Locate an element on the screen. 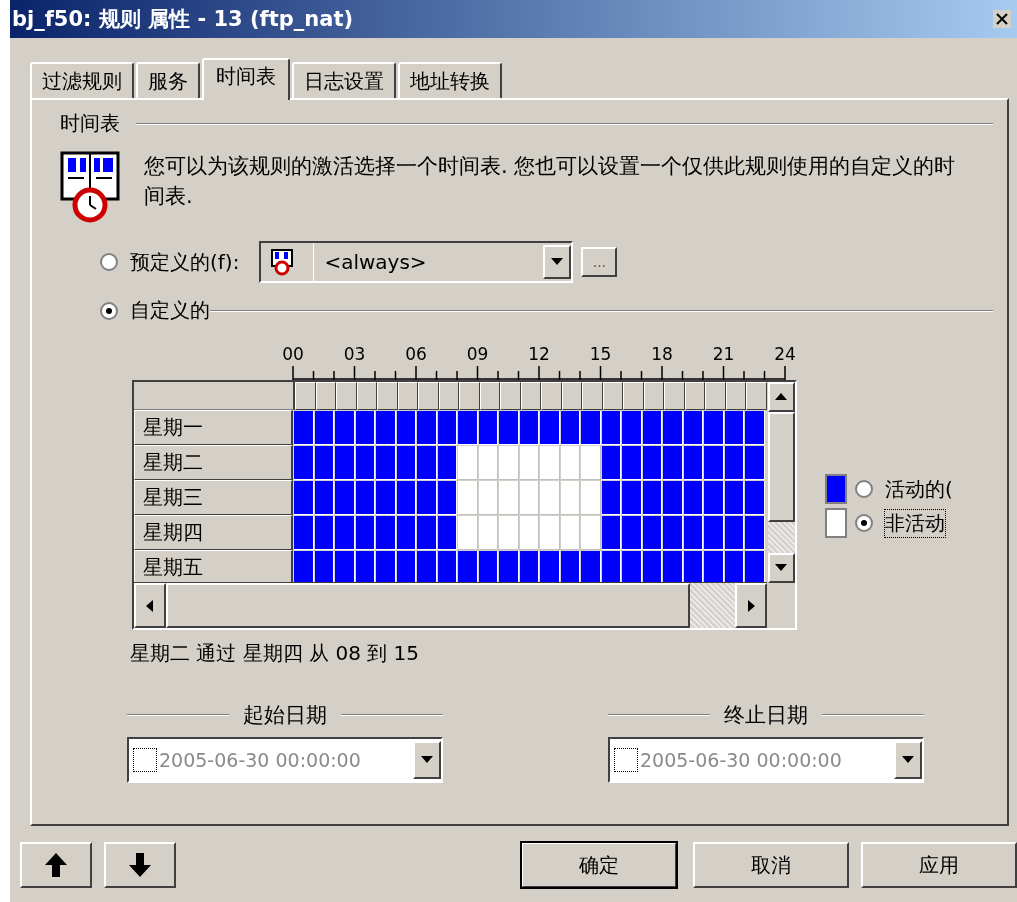 The width and height of the screenshot is (1017, 902). tab: 日志设置 is located at coordinates (344, 80).